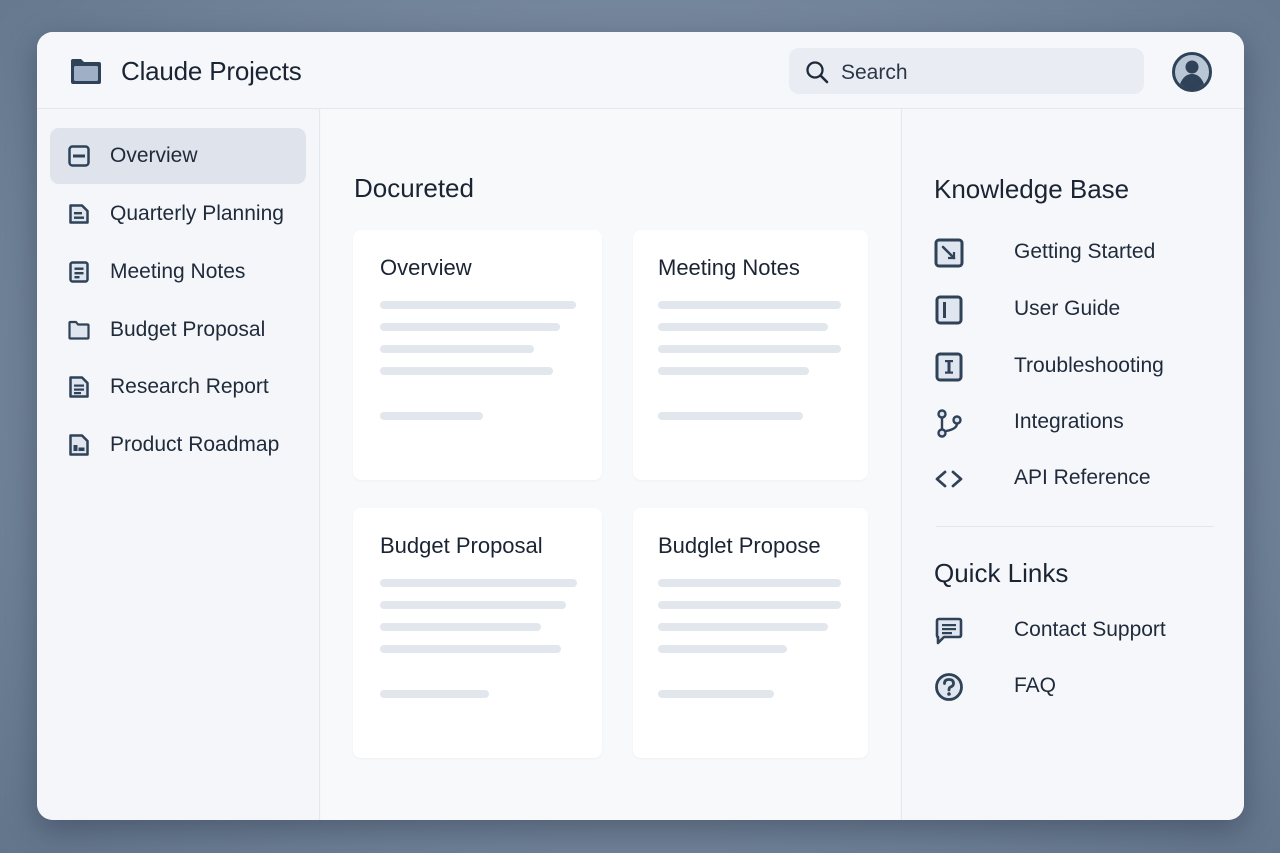 The image size is (1280, 853). I want to click on sidebar-item-label: Meeting Notes, so click(178, 271).